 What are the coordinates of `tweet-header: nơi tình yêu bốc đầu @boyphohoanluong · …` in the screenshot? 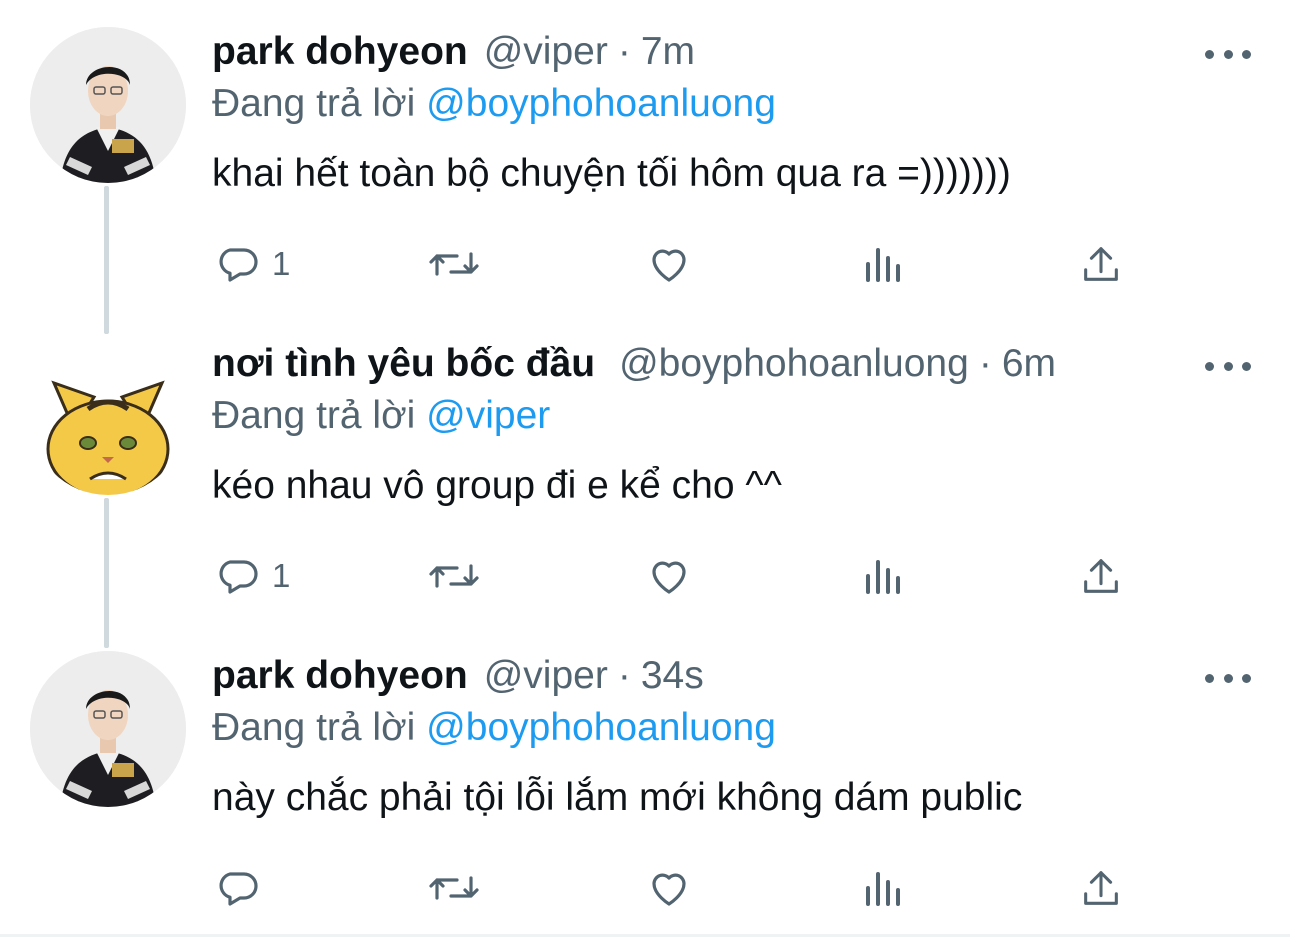 It's located at (634, 367).